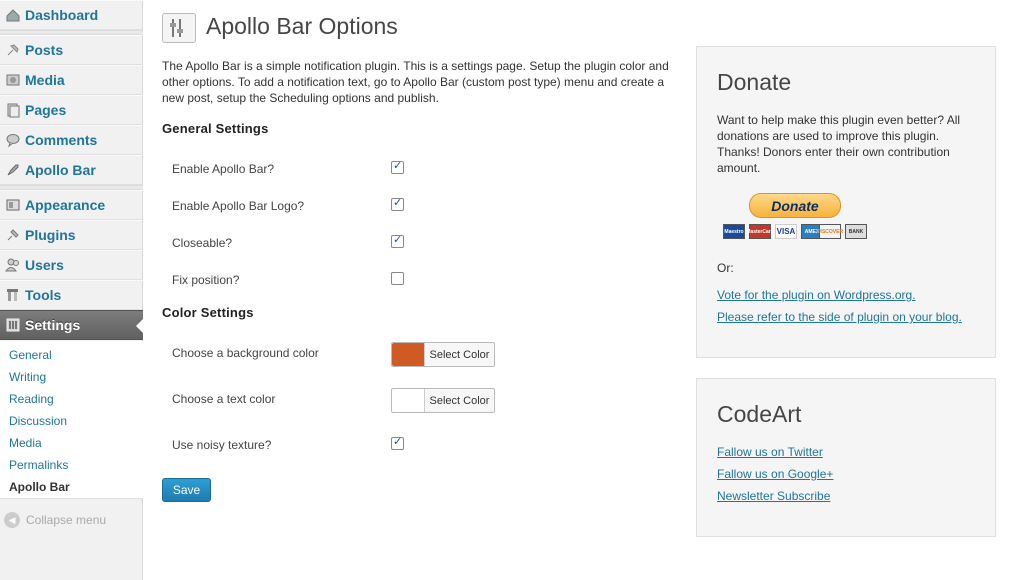  Describe the element at coordinates (397, 442) in the screenshot. I see `noisy-texture-checkbox` at that location.